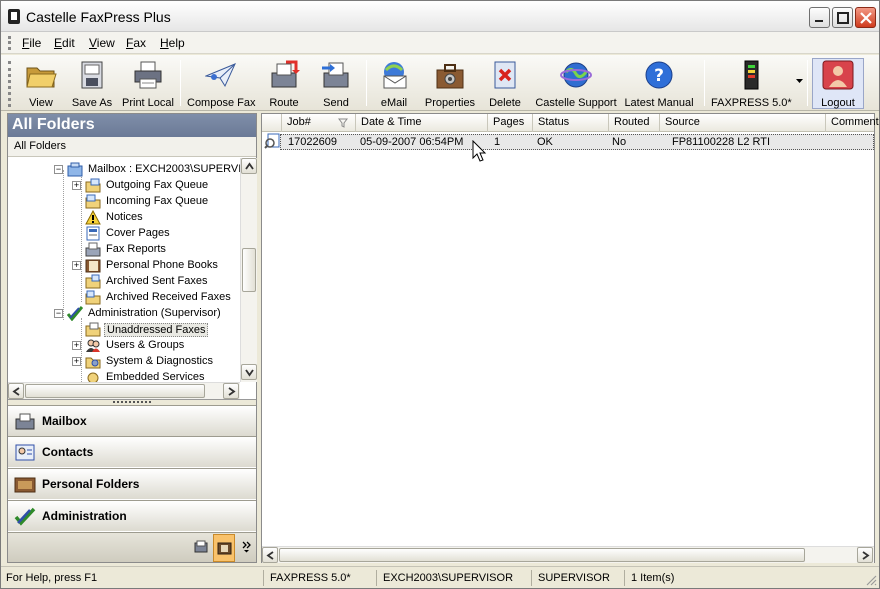 The width and height of the screenshot is (880, 589). Describe the element at coordinates (871, 580) in the screenshot. I see `resize-grip-icon` at that location.